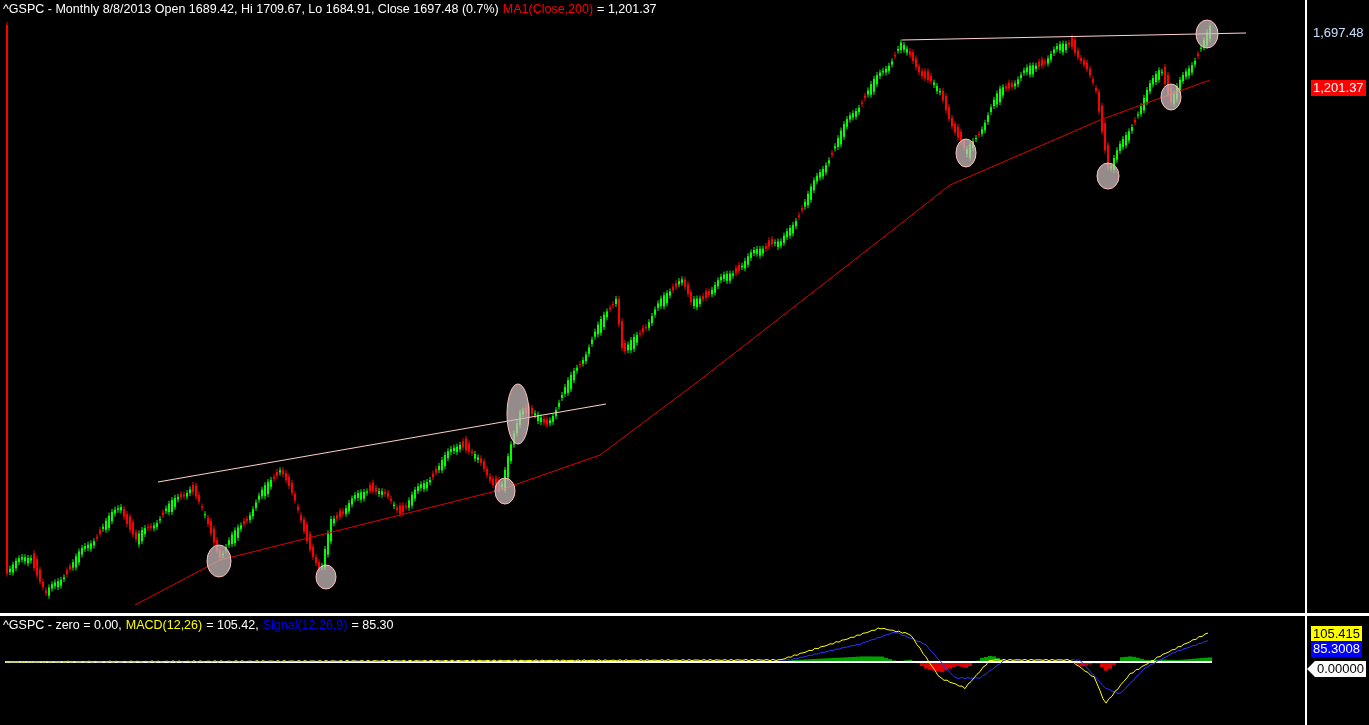  What do you see at coordinates (251, 9) in the screenshot?
I see `legend-text: ^GSPC - Monthly 8/8/2013 Open 1689.42, Hi 1709.67, Lo 1684.91, Close 1697.48 (0.7%)` at bounding box center [251, 9].